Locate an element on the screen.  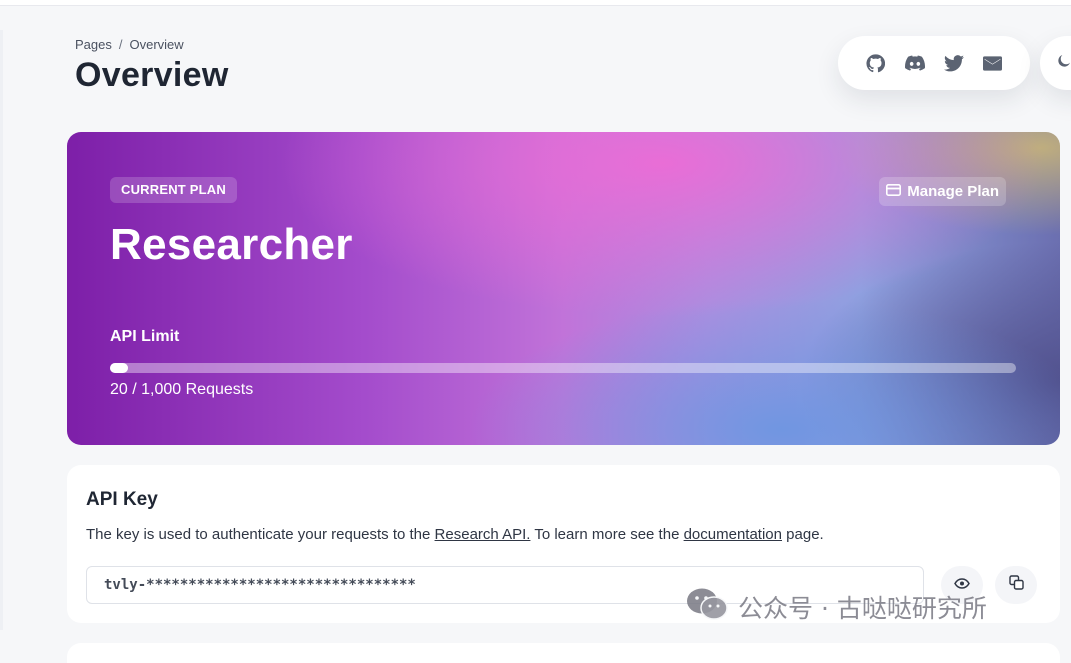
breadcrumb-current: Overview is located at coordinates (156, 44).